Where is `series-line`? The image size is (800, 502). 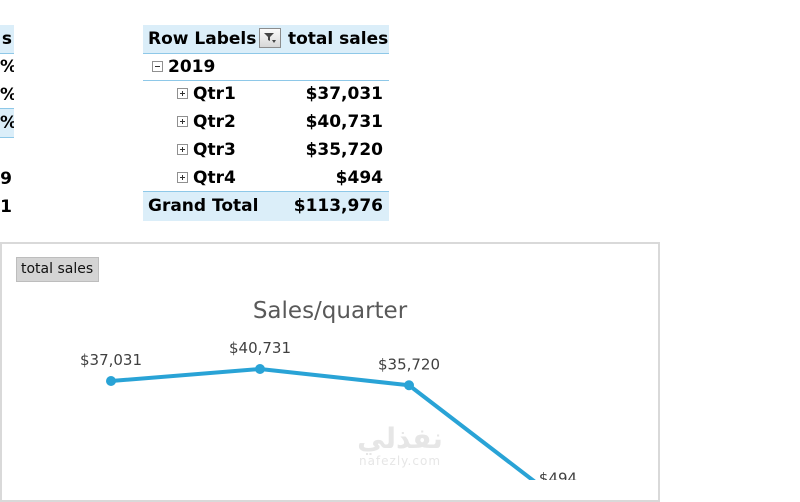
series-line is located at coordinates (334, 423).